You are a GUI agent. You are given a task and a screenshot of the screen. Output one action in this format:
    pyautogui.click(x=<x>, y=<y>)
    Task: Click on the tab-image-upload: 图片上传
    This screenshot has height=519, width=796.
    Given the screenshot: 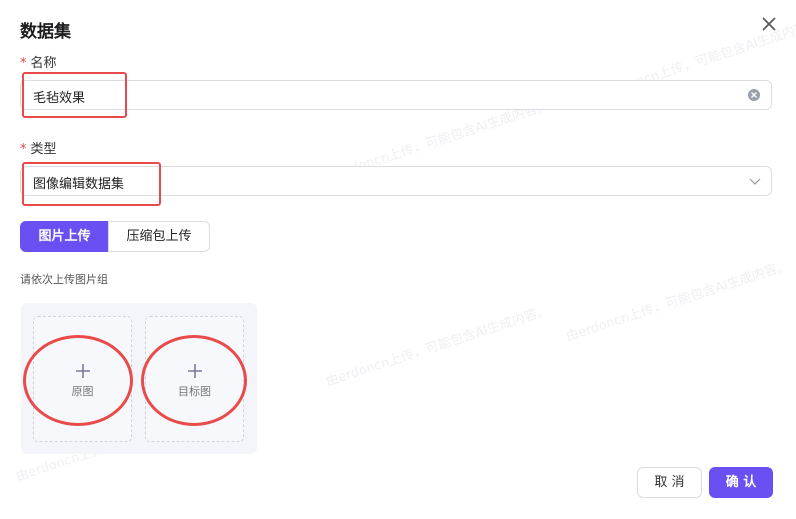 What is the action you would take?
    pyautogui.click(x=64, y=236)
    